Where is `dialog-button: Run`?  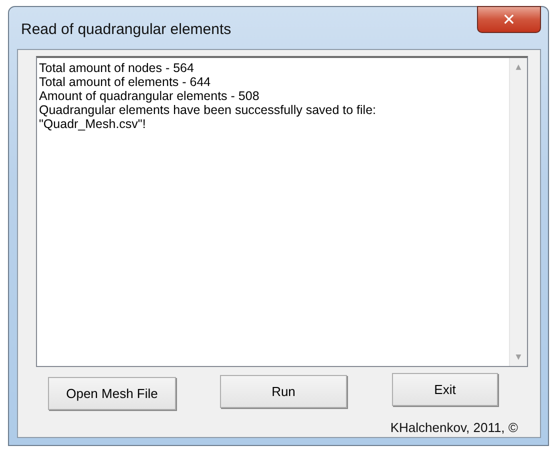
dialog-button: Run is located at coordinates (283, 391).